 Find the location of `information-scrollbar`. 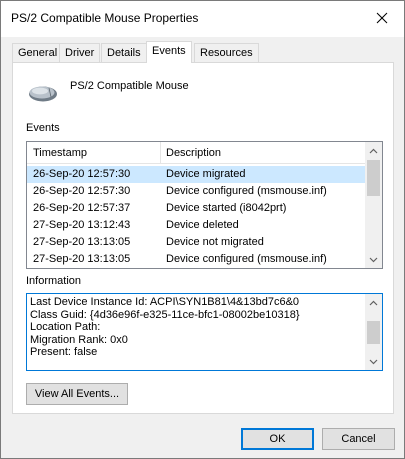

information-scrollbar is located at coordinates (373, 332).